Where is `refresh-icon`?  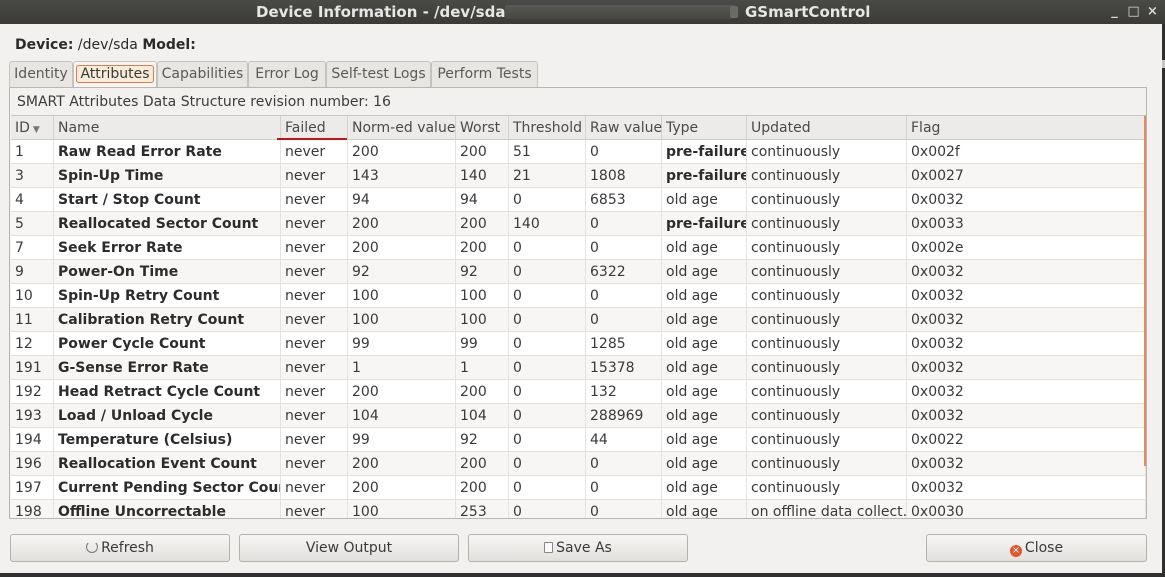 refresh-icon is located at coordinates (92, 547).